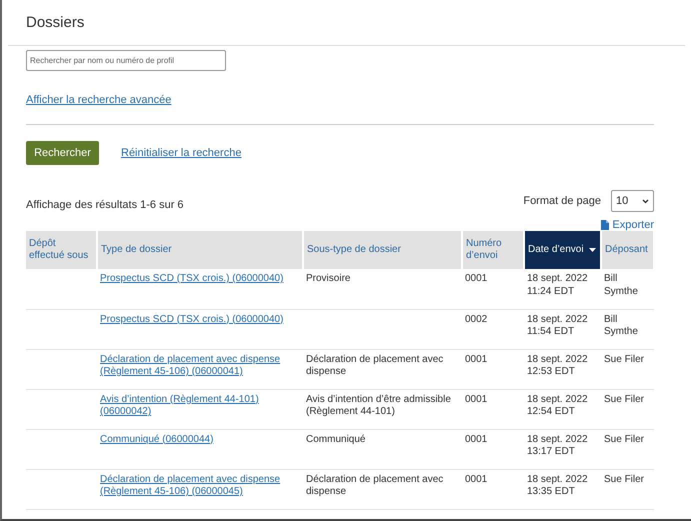 This screenshot has height=521, width=691. I want to click on table-cell: Provisoire, so click(328, 278).